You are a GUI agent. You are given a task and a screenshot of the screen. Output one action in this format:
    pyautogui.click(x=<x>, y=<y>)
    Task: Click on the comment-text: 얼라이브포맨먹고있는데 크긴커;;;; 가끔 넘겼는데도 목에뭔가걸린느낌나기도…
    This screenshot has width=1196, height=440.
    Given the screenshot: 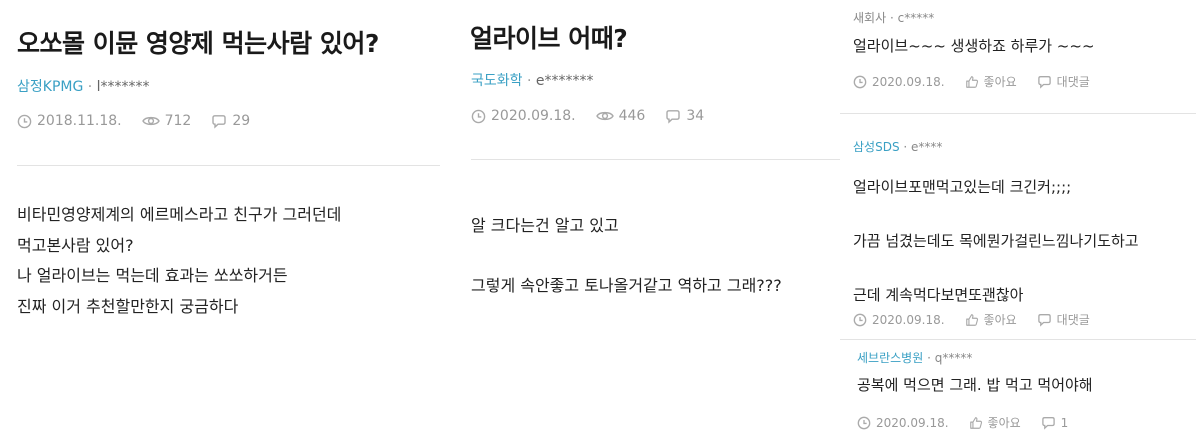 What is the action you would take?
    pyautogui.click(x=996, y=241)
    